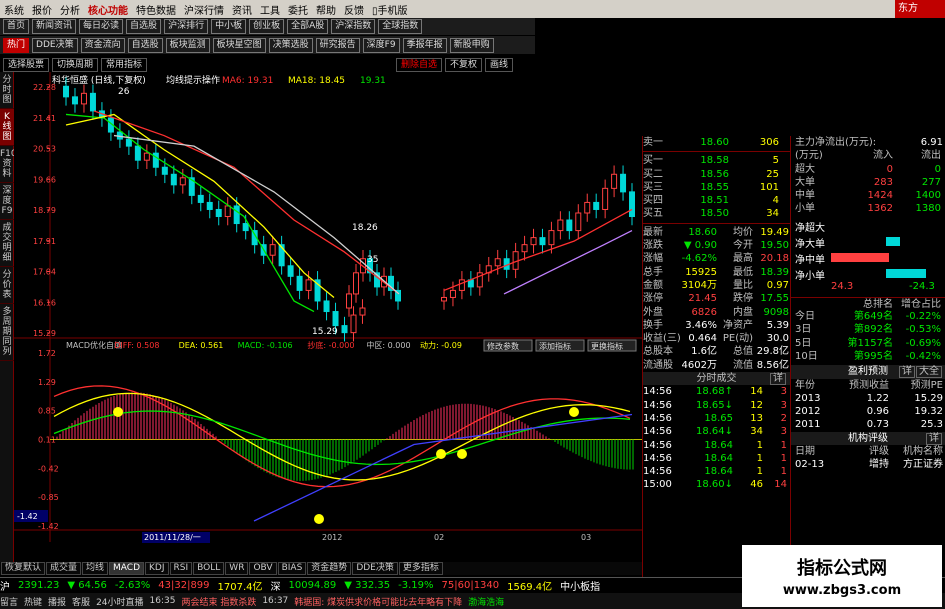 The image size is (945, 609). What do you see at coordinates (810, 228) in the screenshot?
I see `net-label: 净超大` at bounding box center [810, 228].